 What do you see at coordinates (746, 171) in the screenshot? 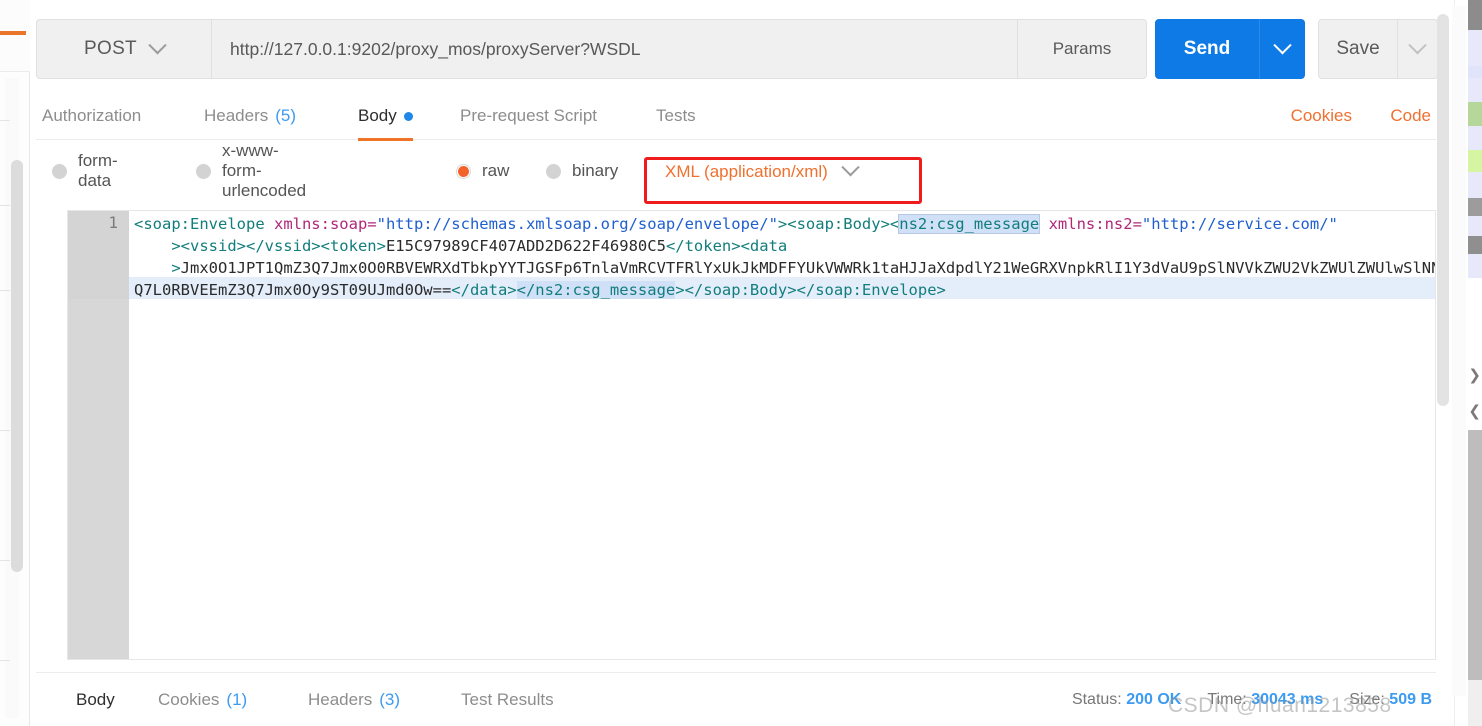
I see `content-type-value: XML (application/xml)` at bounding box center [746, 171].